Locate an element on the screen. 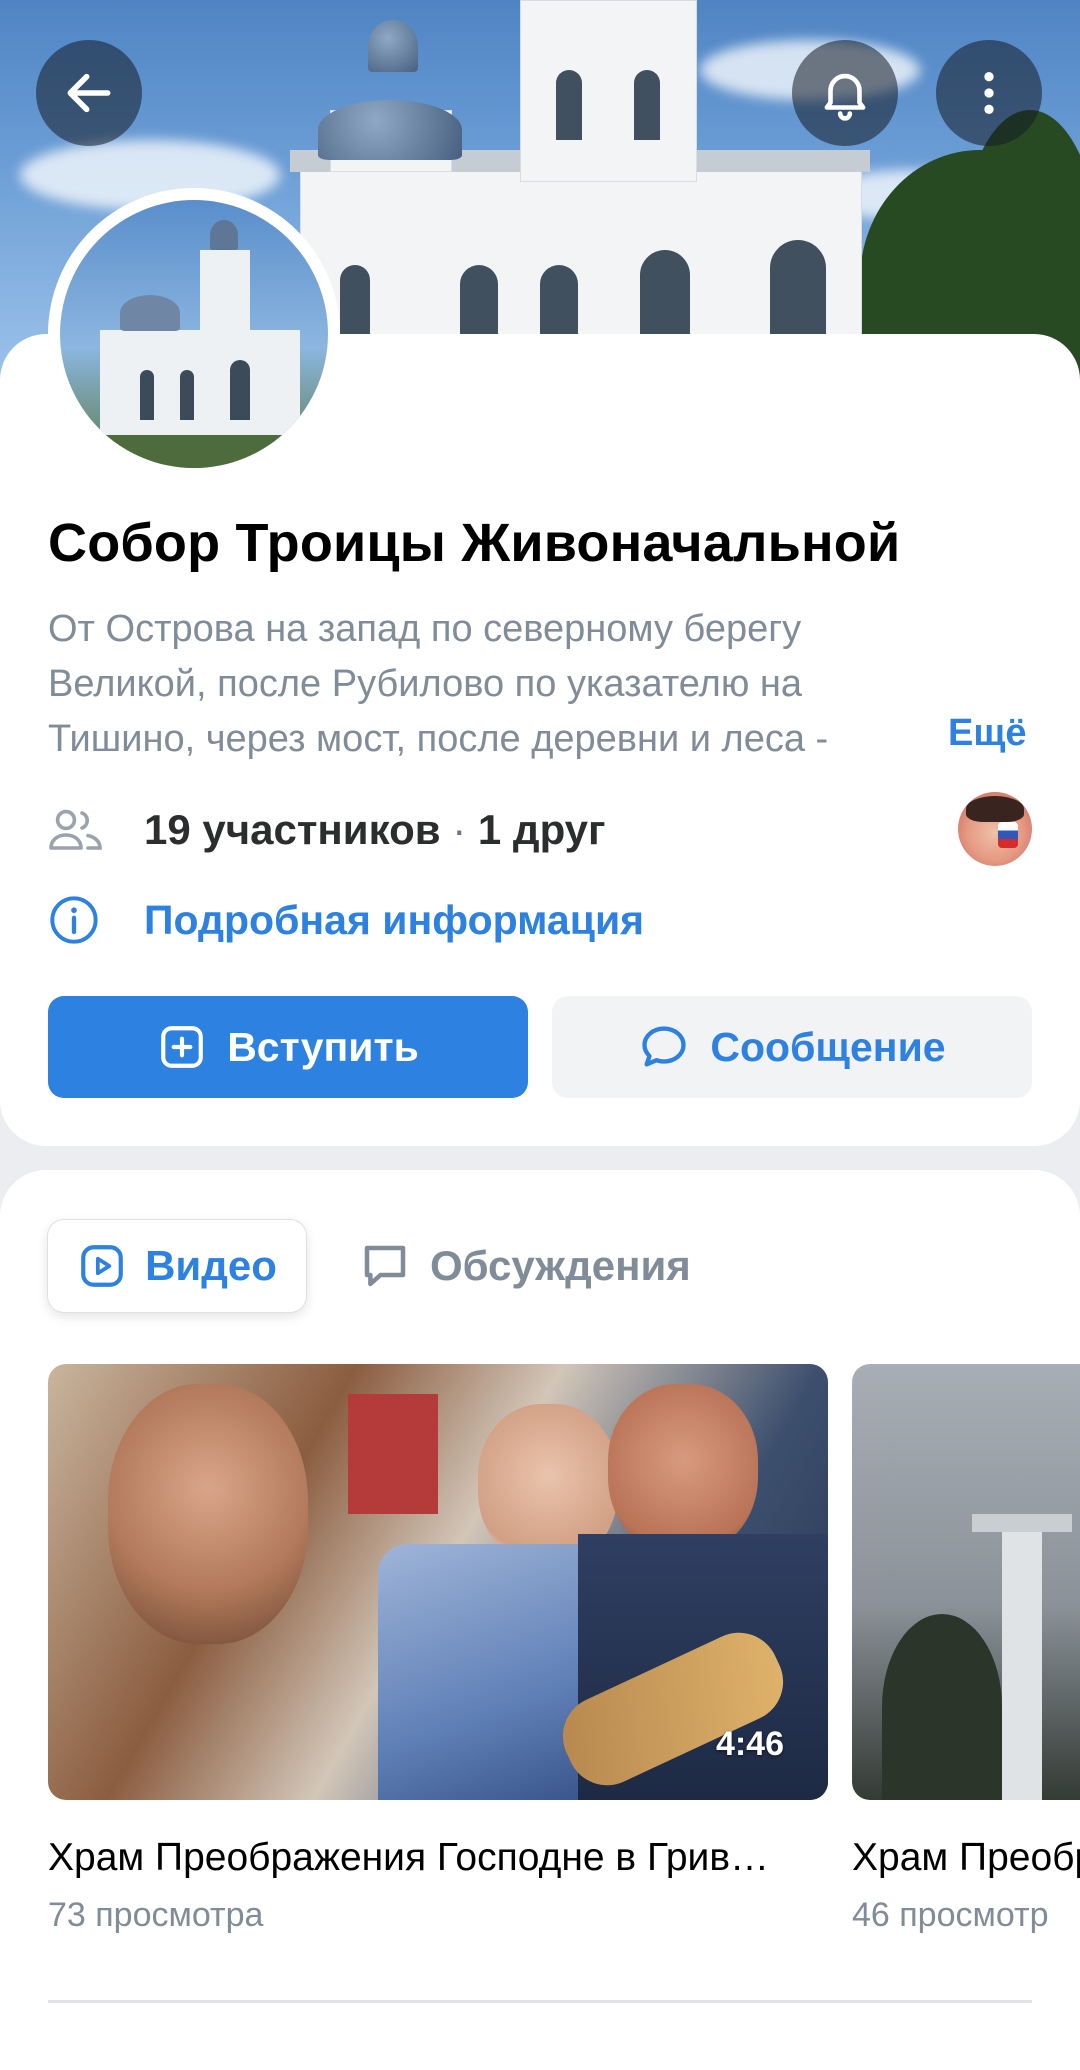 Image resolution: width=1080 pixels, height=2070 pixels. play-square-icon is located at coordinates (102, 1266).